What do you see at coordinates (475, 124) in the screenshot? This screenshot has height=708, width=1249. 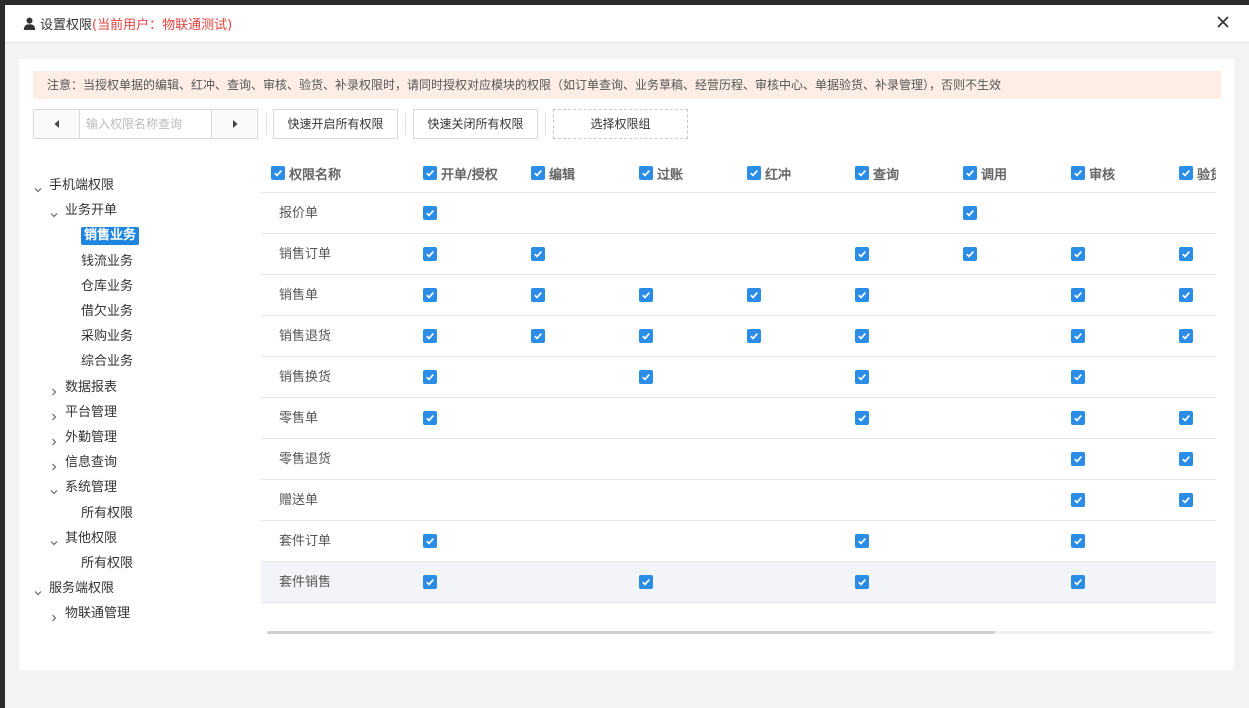 I see `close-all-button: 快速关闭所有权限` at bounding box center [475, 124].